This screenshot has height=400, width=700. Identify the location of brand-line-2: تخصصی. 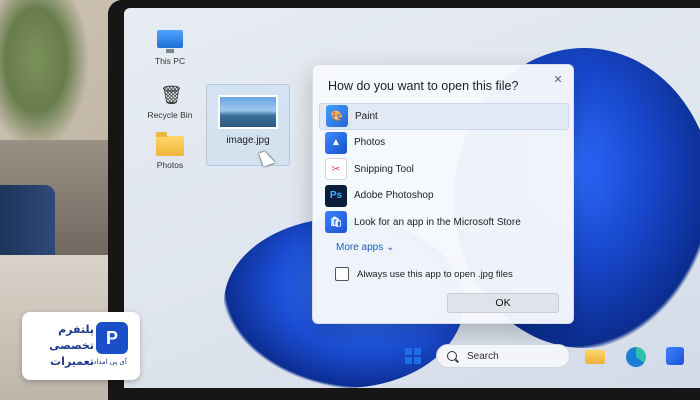
(71, 346).